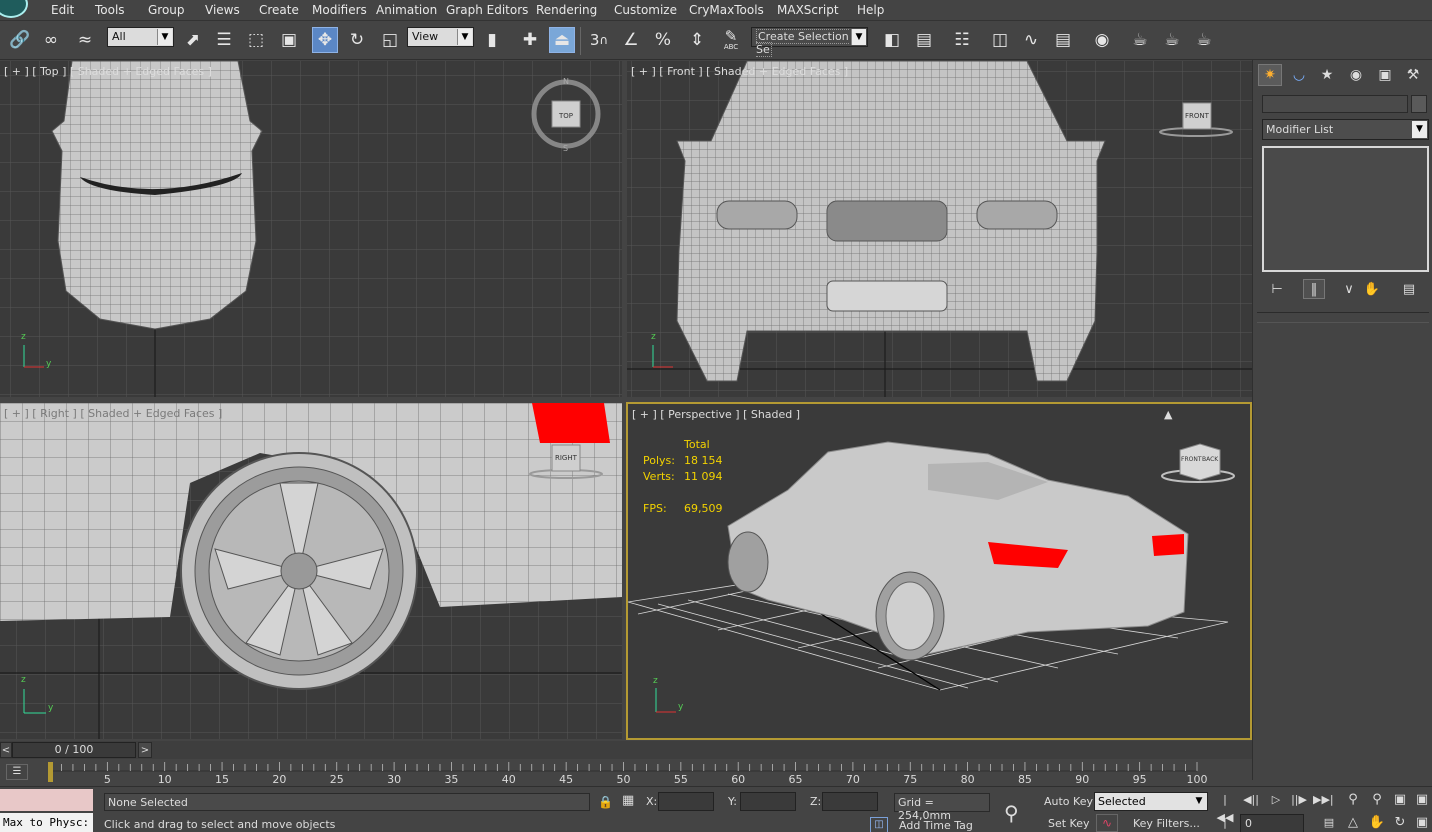 The image size is (1432, 832). I want to click on zoom-all-icon: ⚲, so click(1377, 800).